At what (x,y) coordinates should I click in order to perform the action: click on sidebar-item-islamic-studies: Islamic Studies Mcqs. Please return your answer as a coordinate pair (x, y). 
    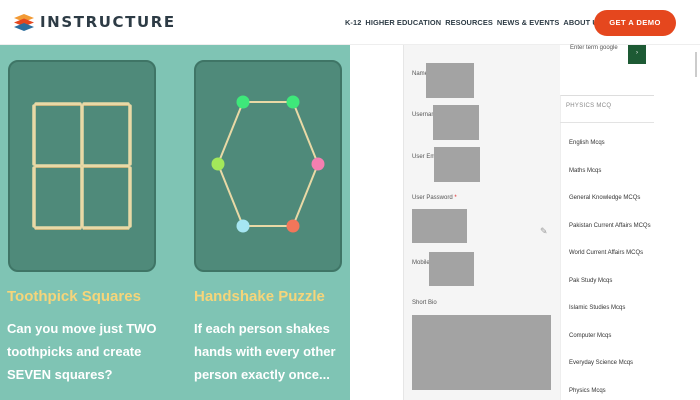
    Looking at the image, I should click on (610, 319).